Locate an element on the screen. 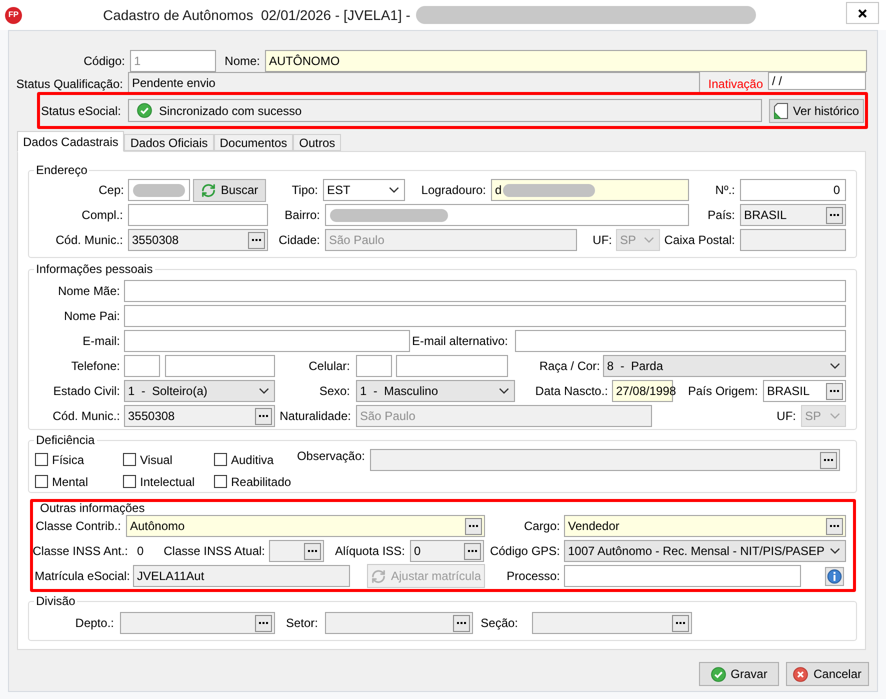 Image resolution: width=886 pixels, height=699 pixels. field-label: Matrícula eSocial: is located at coordinates (82, 576).